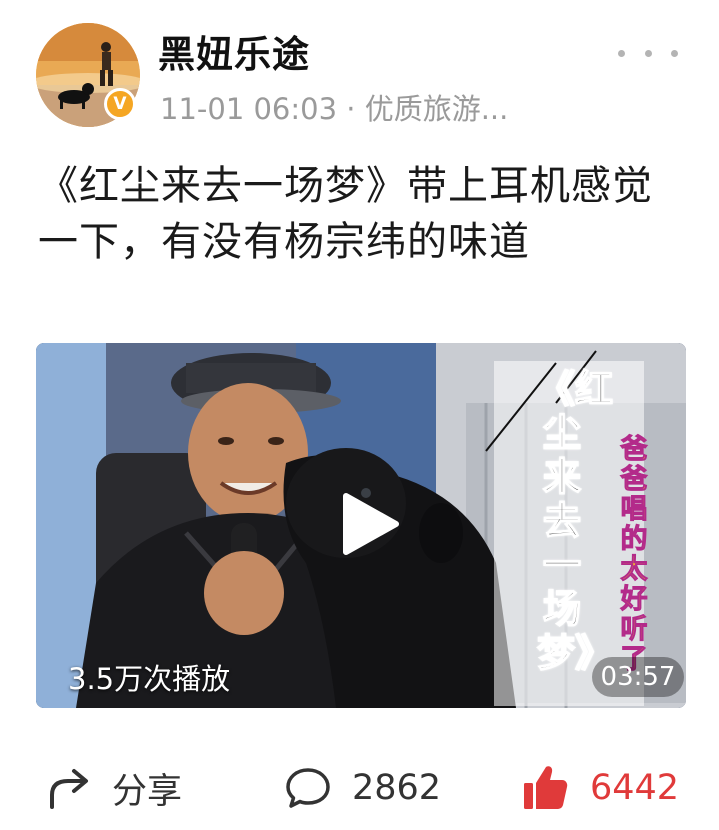 The image size is (719, 830). I want to click on comment-count: 2862, so click(397, 788).